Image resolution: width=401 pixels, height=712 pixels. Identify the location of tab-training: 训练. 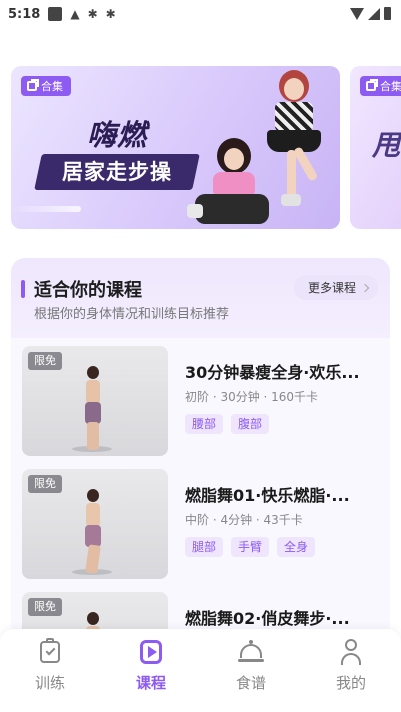
(50, 668).